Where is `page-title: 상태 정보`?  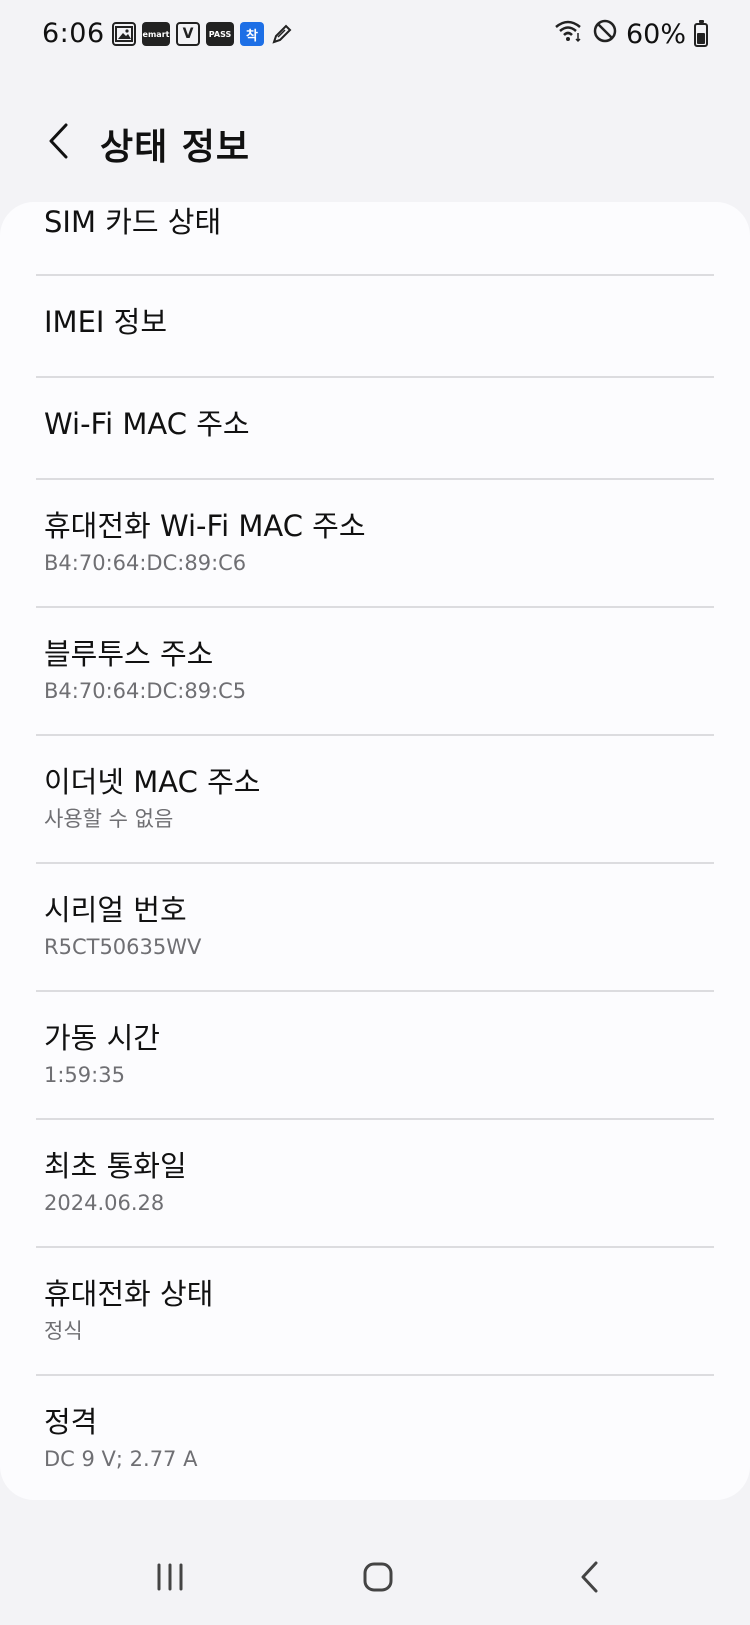
page-title: 상태 정보 is located at coordinates (175, 147).